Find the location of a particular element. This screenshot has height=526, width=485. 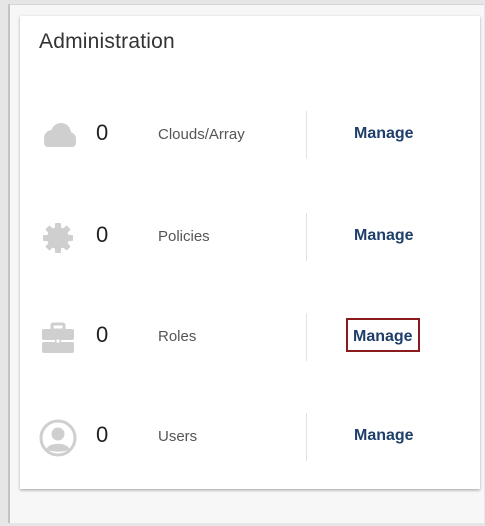

card-title: Administration is located at coordinates (107, 41).